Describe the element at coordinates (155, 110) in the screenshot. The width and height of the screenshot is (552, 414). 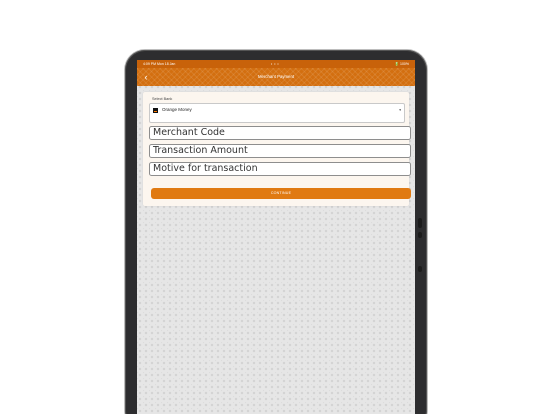
I see `orange-money-logo-icon` at that location.